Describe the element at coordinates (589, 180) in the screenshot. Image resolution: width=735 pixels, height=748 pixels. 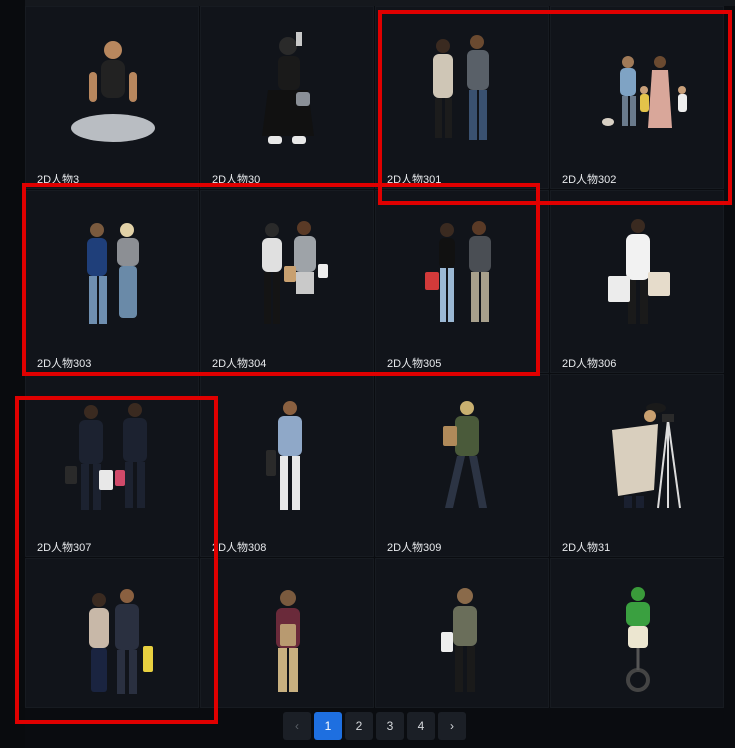
I see `asset-label: 2D人物302` at that location.